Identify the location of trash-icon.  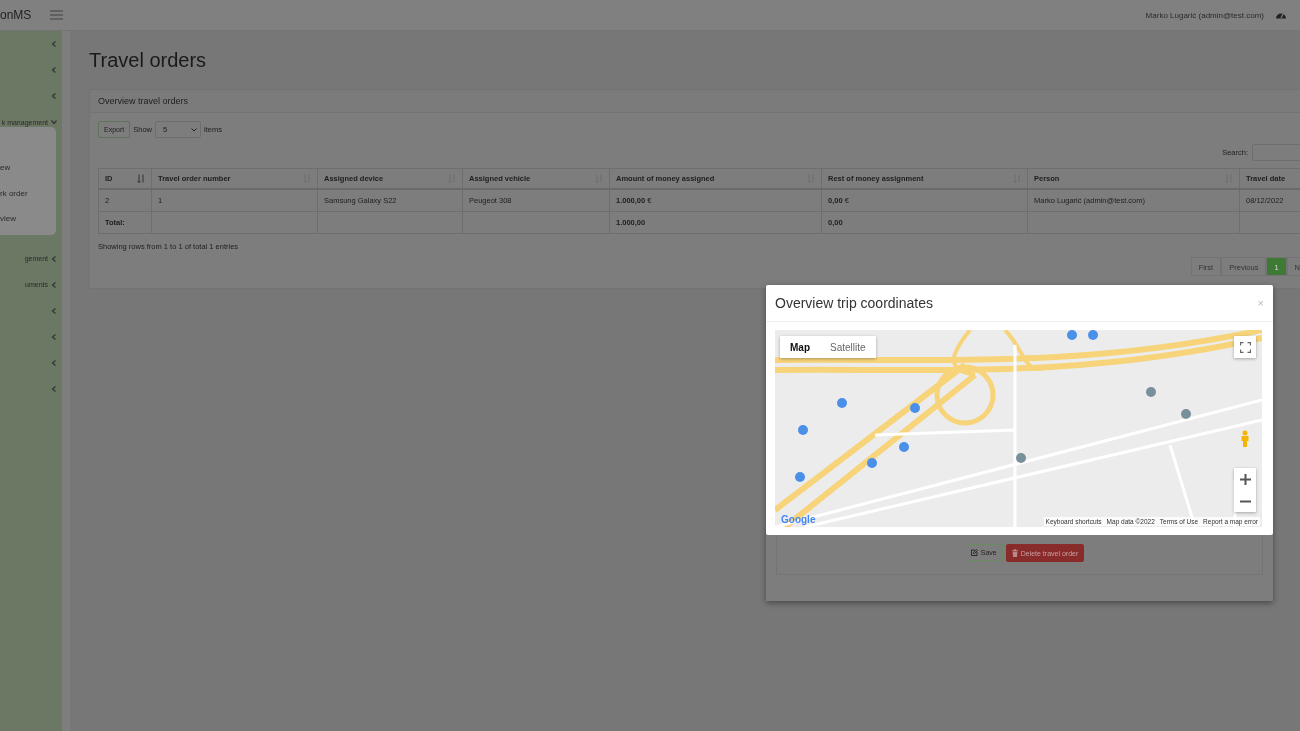
(1014, 553).